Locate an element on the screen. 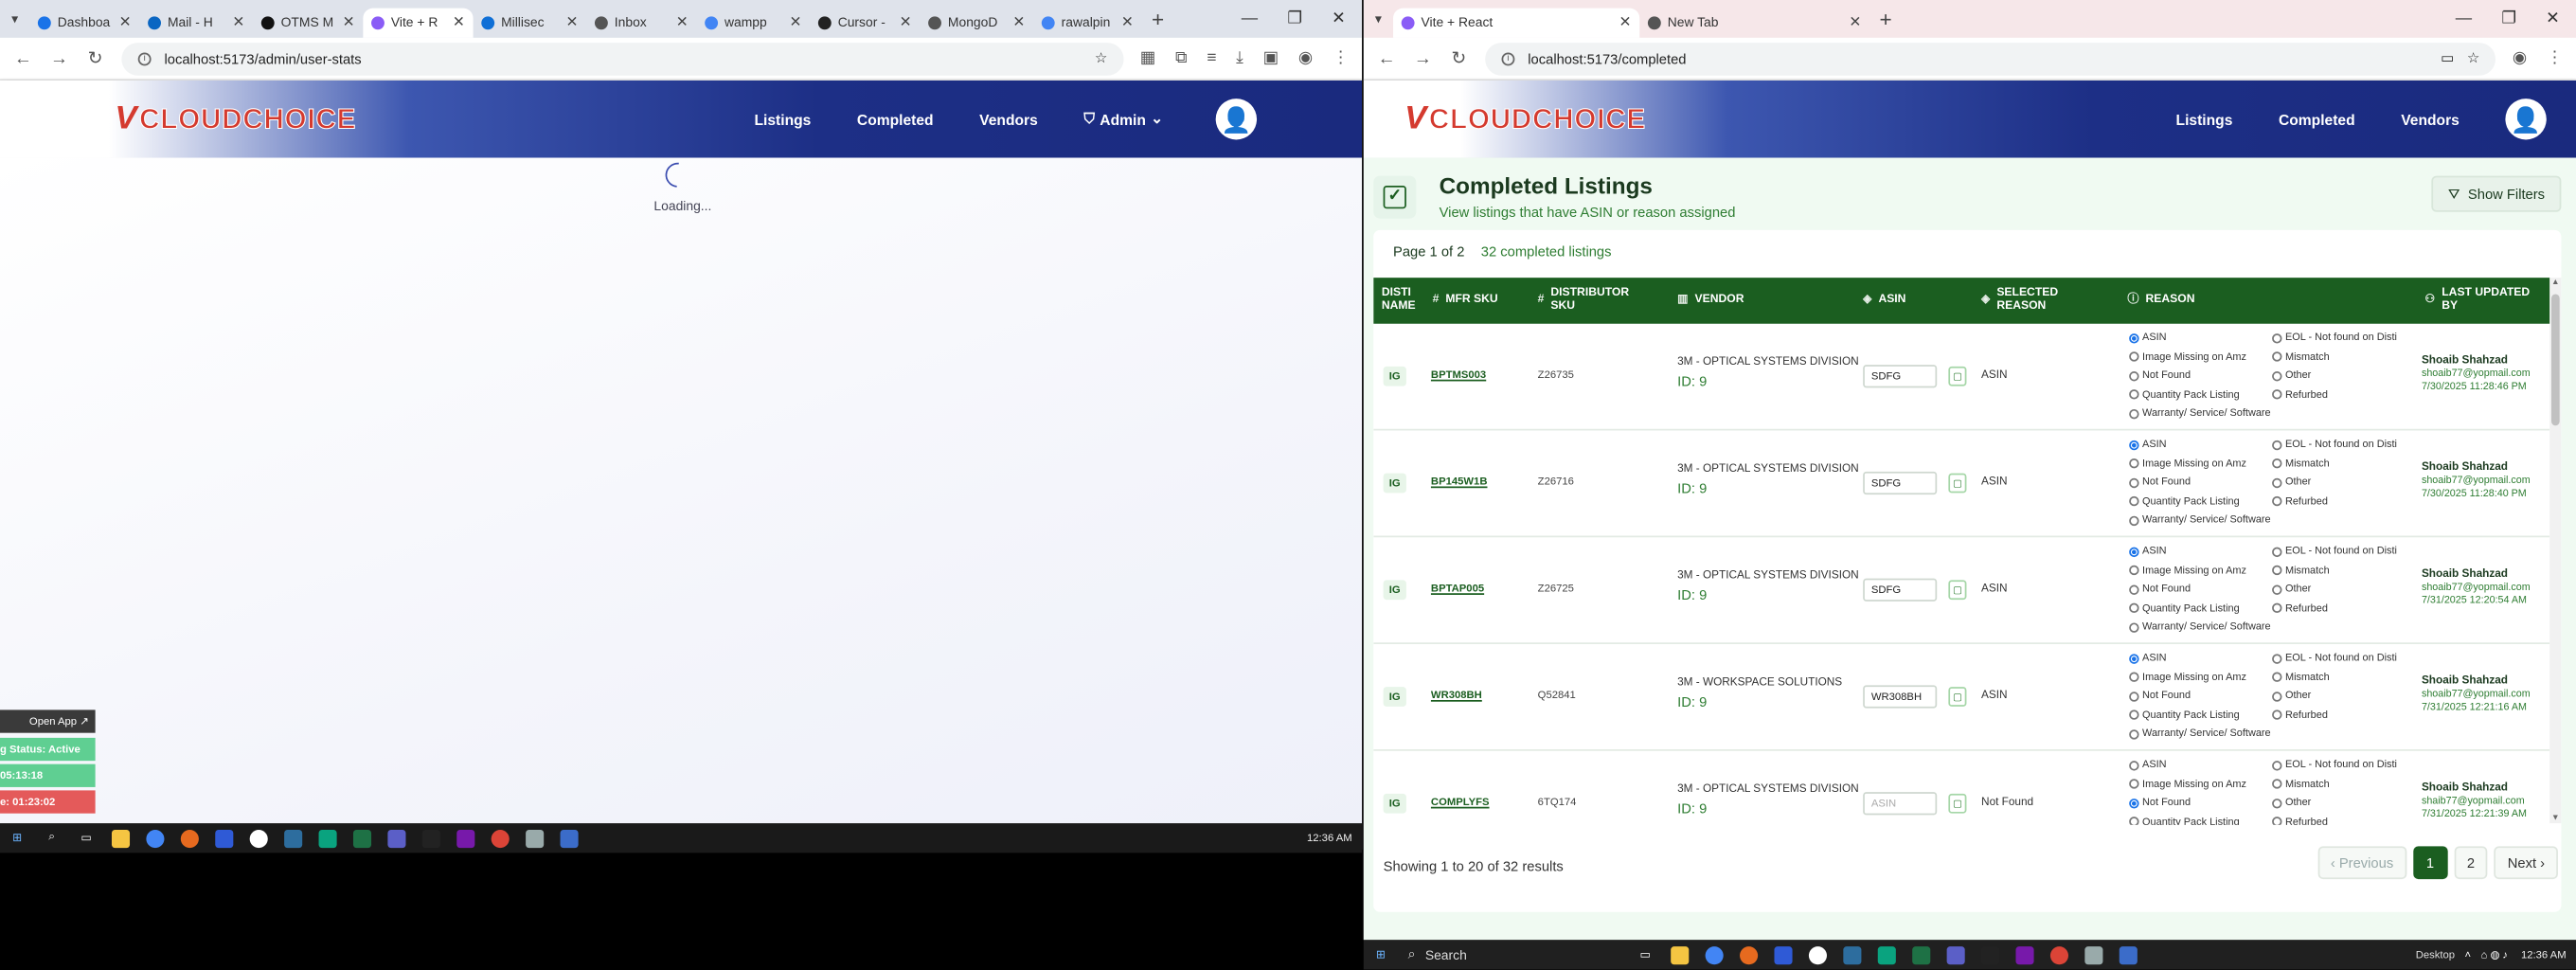  tab-search-icon: ▾ is located at coordinates (14, 19).